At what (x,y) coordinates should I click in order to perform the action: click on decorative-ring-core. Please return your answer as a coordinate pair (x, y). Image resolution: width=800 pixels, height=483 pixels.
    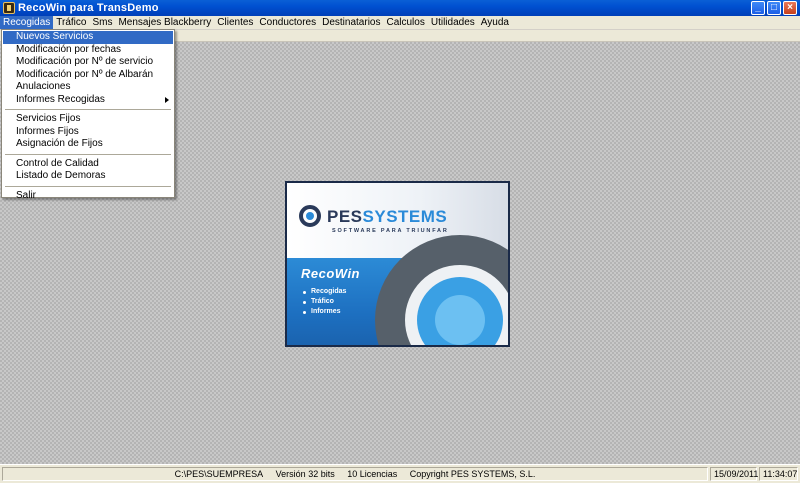
    Looking at the image, I should click on (460, 320).